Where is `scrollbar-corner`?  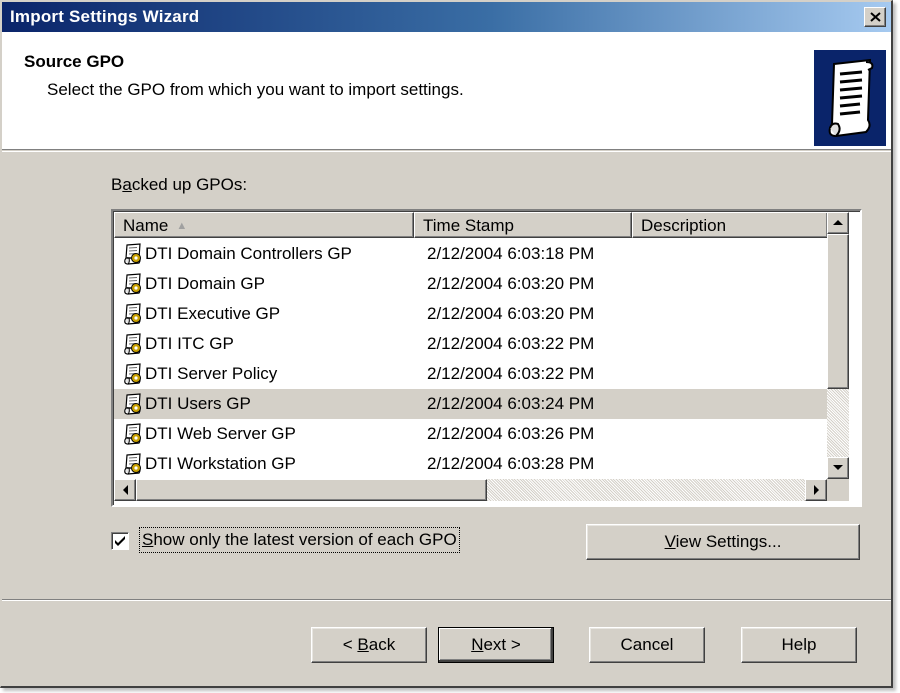 scrollbar-corner is located at coordinates (838, 490).